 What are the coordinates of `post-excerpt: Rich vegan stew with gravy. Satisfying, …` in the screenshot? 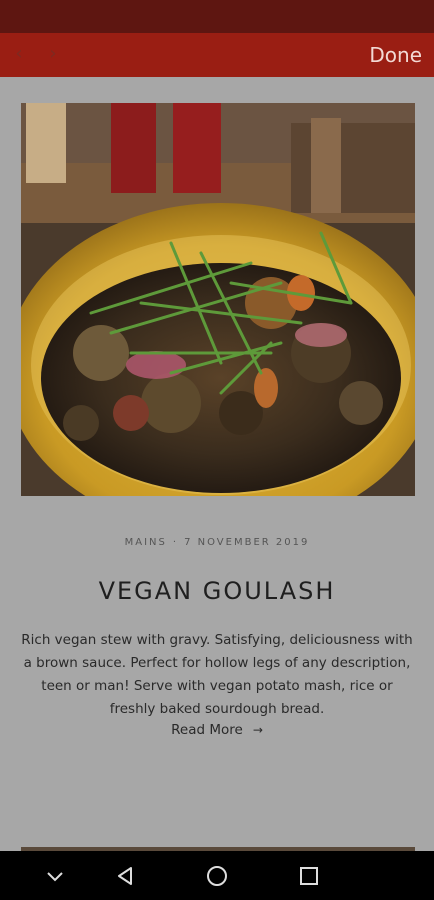 It's located at (217, 674).